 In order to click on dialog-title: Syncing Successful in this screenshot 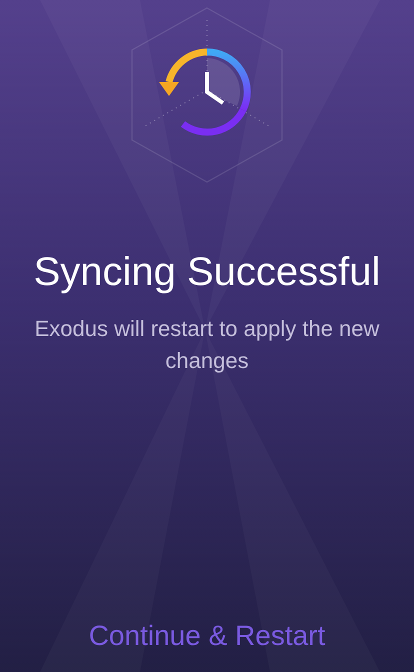, I will do `click(207, 272)`.